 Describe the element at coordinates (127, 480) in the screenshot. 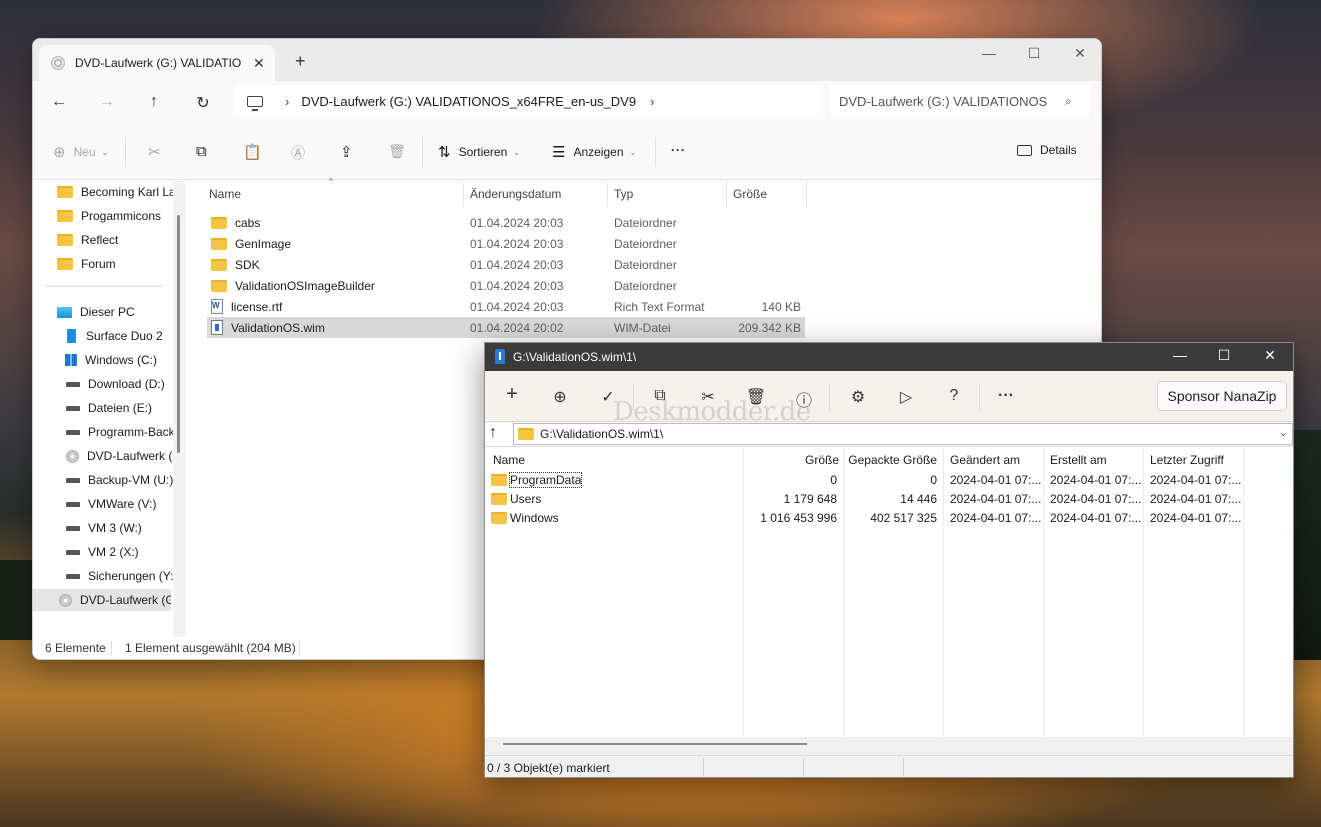

I see `sidebar-item-backup-vm: Backup-VM (U:)` at that location.